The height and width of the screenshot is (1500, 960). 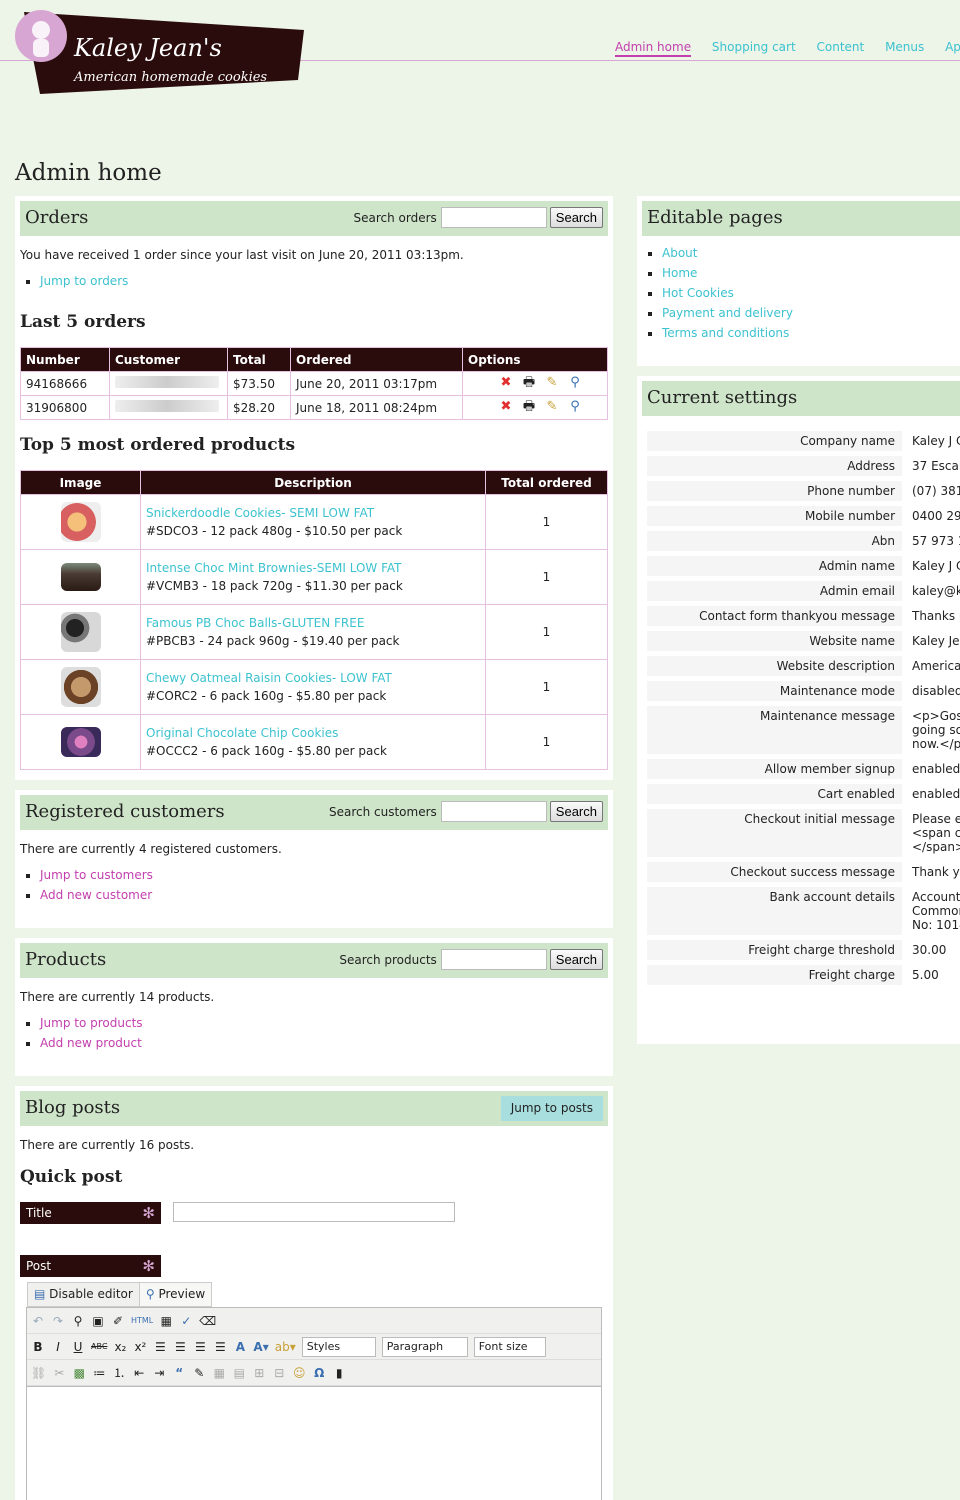 I want to click on product-link: Snickerdoodle Cookies- SEMI LOW FAT, so click(x=260, y=513).